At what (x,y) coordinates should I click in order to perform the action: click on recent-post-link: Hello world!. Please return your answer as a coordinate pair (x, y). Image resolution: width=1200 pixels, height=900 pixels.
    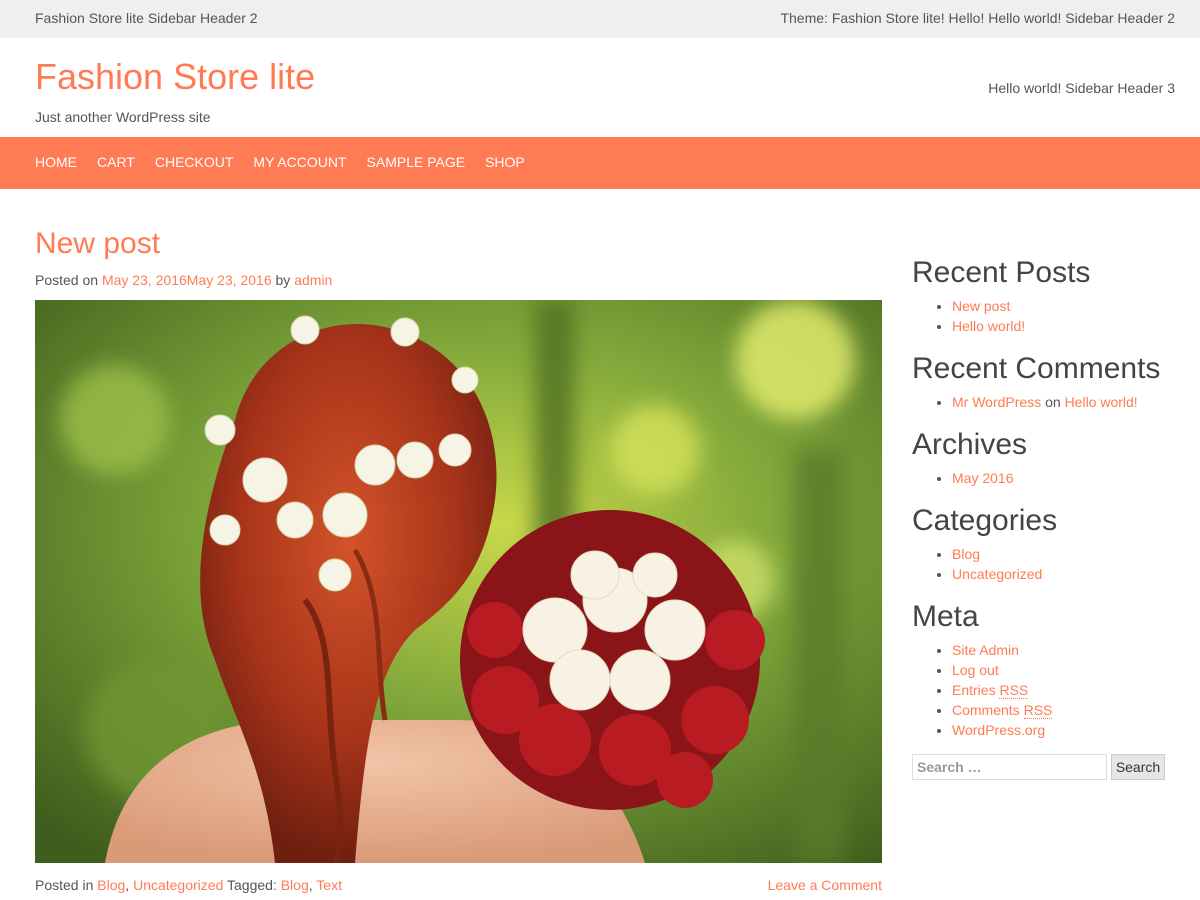
    Looking at the image, I should click on (988, 326).